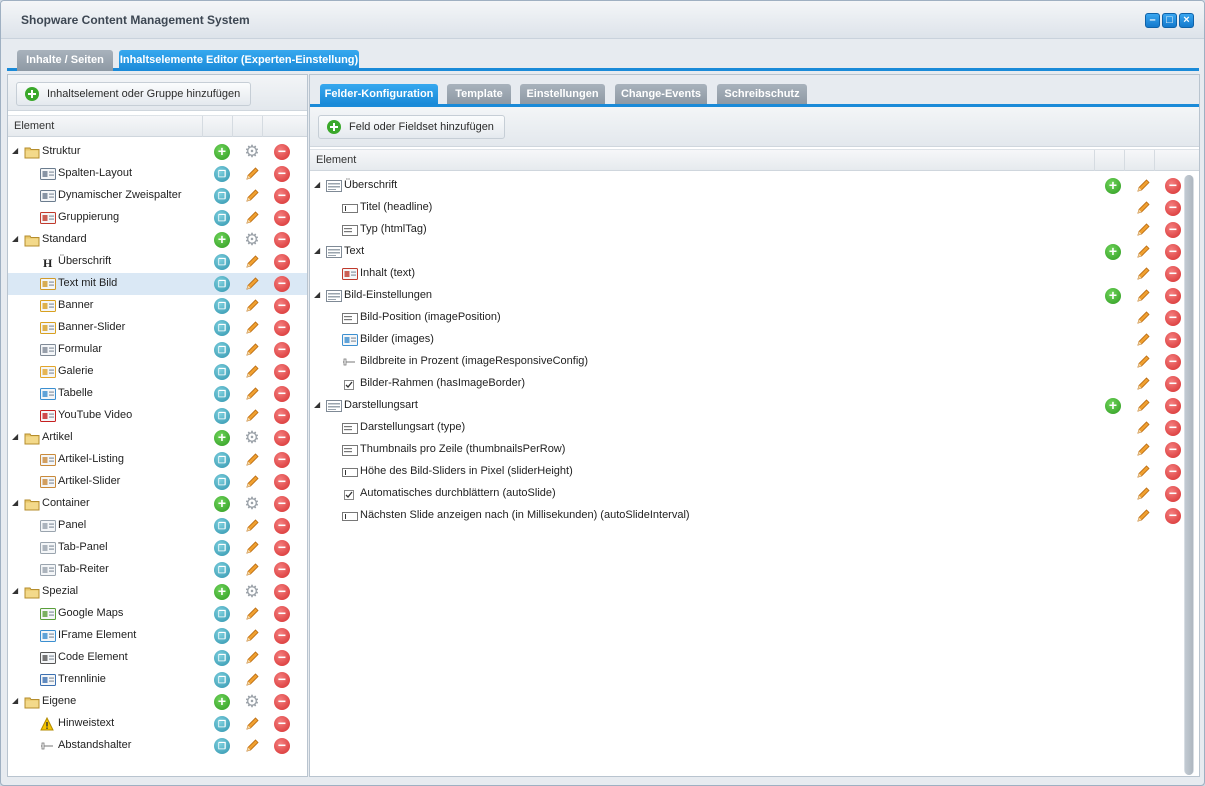 This screenshot has height=786, width=1205. What do you see at coordinates (479, 94) in the screenshot?
I see `tab-template: Template` at bounding box center [479, 94].